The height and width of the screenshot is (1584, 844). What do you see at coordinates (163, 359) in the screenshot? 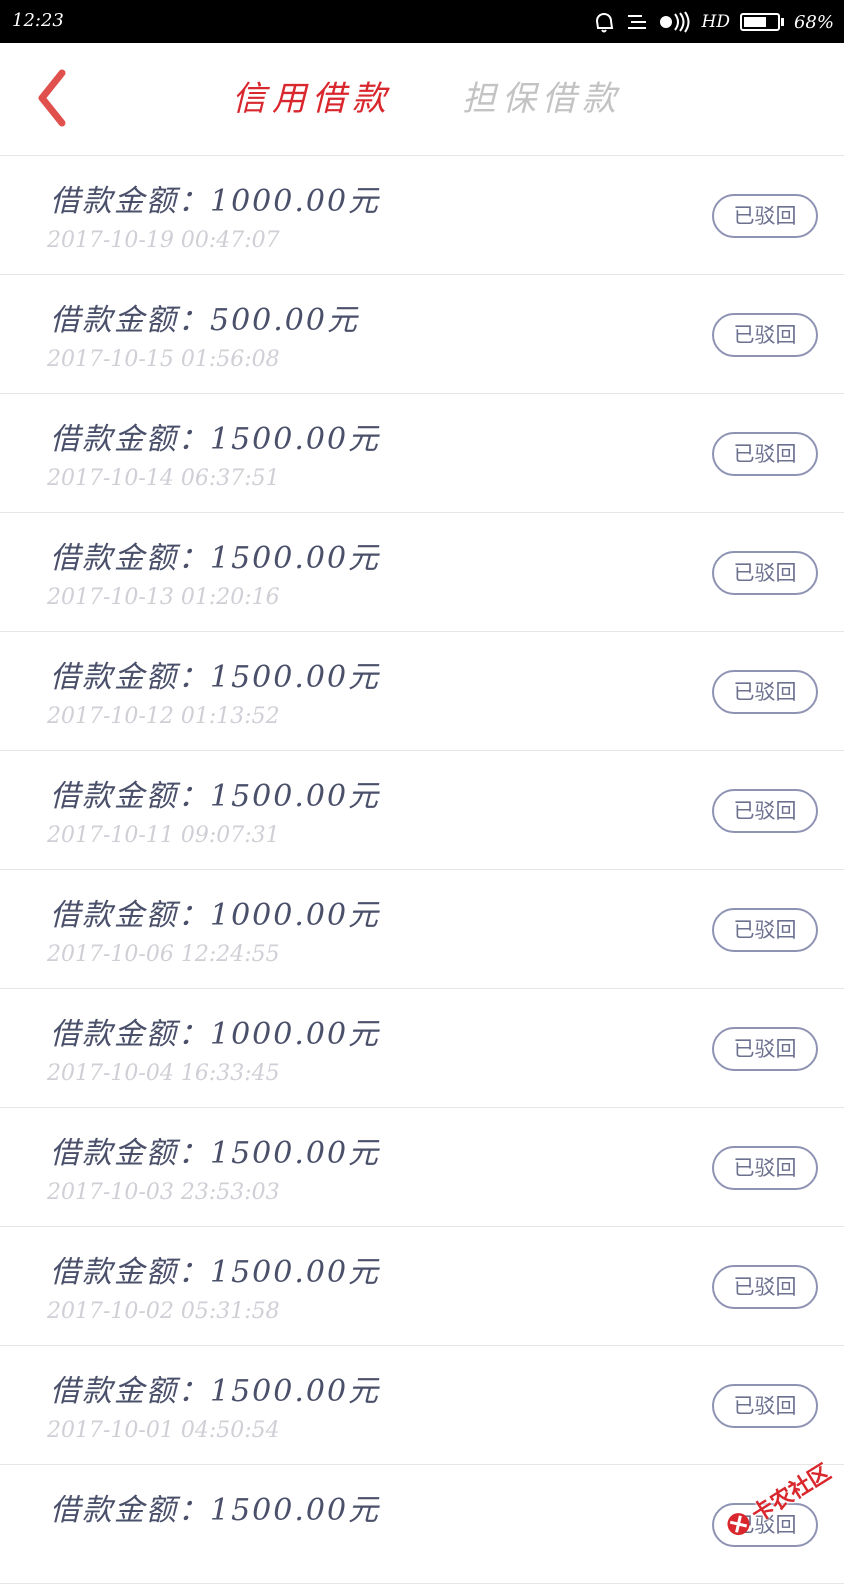
I see `loan-time: 2017-10-15 01:56:08` at bounding box center [163, 359].